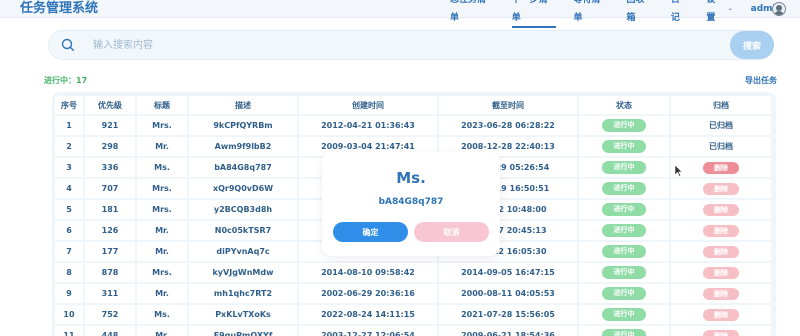 This screenshot has width=800, height=336. What do you see at coordinates (66, 80) in the screenshot?
I see `ongoing-count: 进行中：17` at bounding box center [66, 80].